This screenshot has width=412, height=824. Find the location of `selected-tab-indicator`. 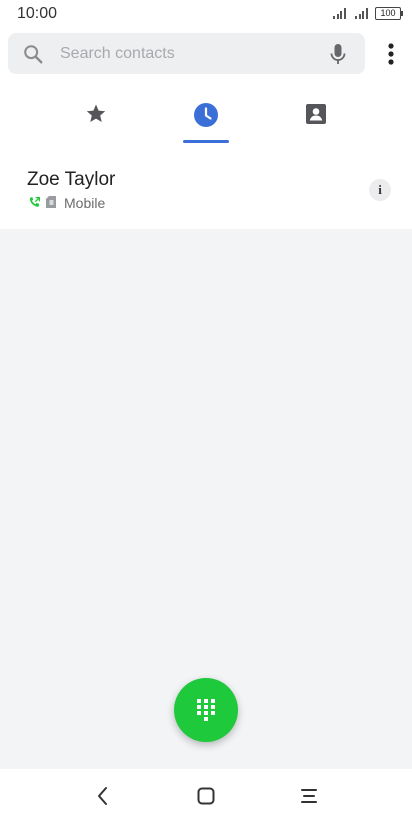

selected-tab-indicator is located at coordinates (206, 141).